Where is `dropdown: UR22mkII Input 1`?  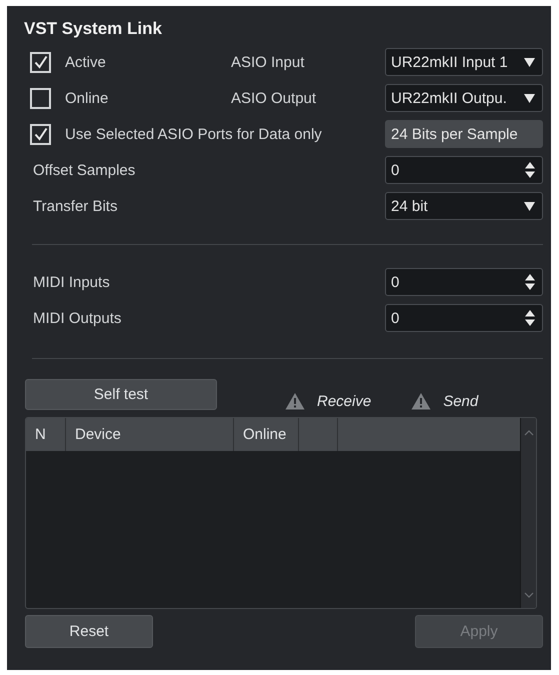 dropdown: UR22mkII Input 1 is located at coordinates (464, 62).